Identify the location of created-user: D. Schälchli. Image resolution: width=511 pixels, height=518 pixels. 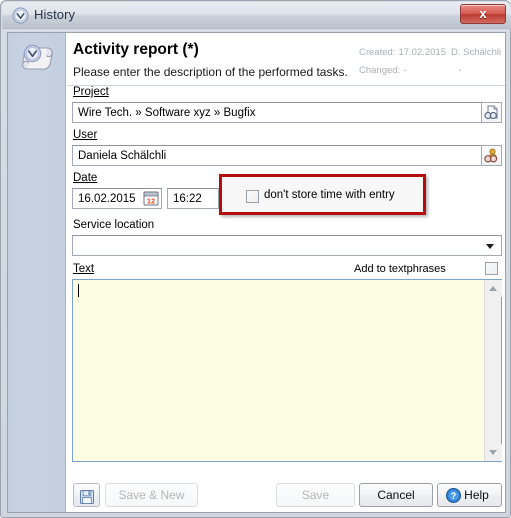
(476, 52).